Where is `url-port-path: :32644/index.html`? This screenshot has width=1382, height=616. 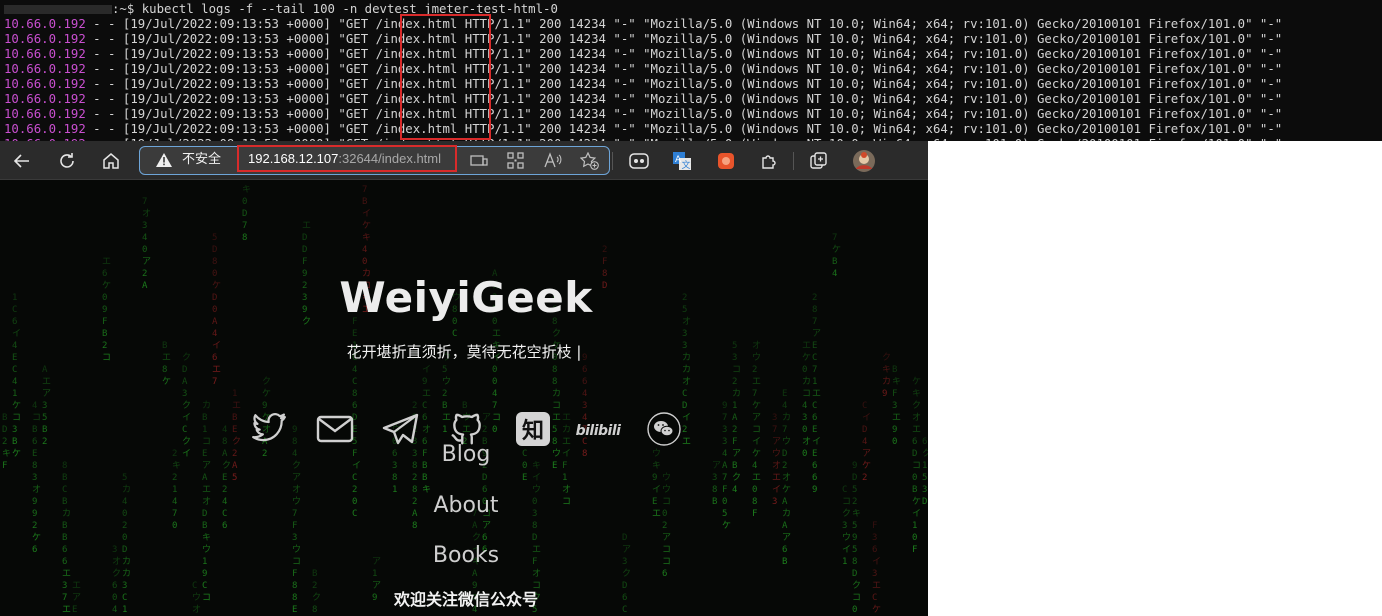
url-port-path: :32644/index.html is located at coordinates (389, 158).